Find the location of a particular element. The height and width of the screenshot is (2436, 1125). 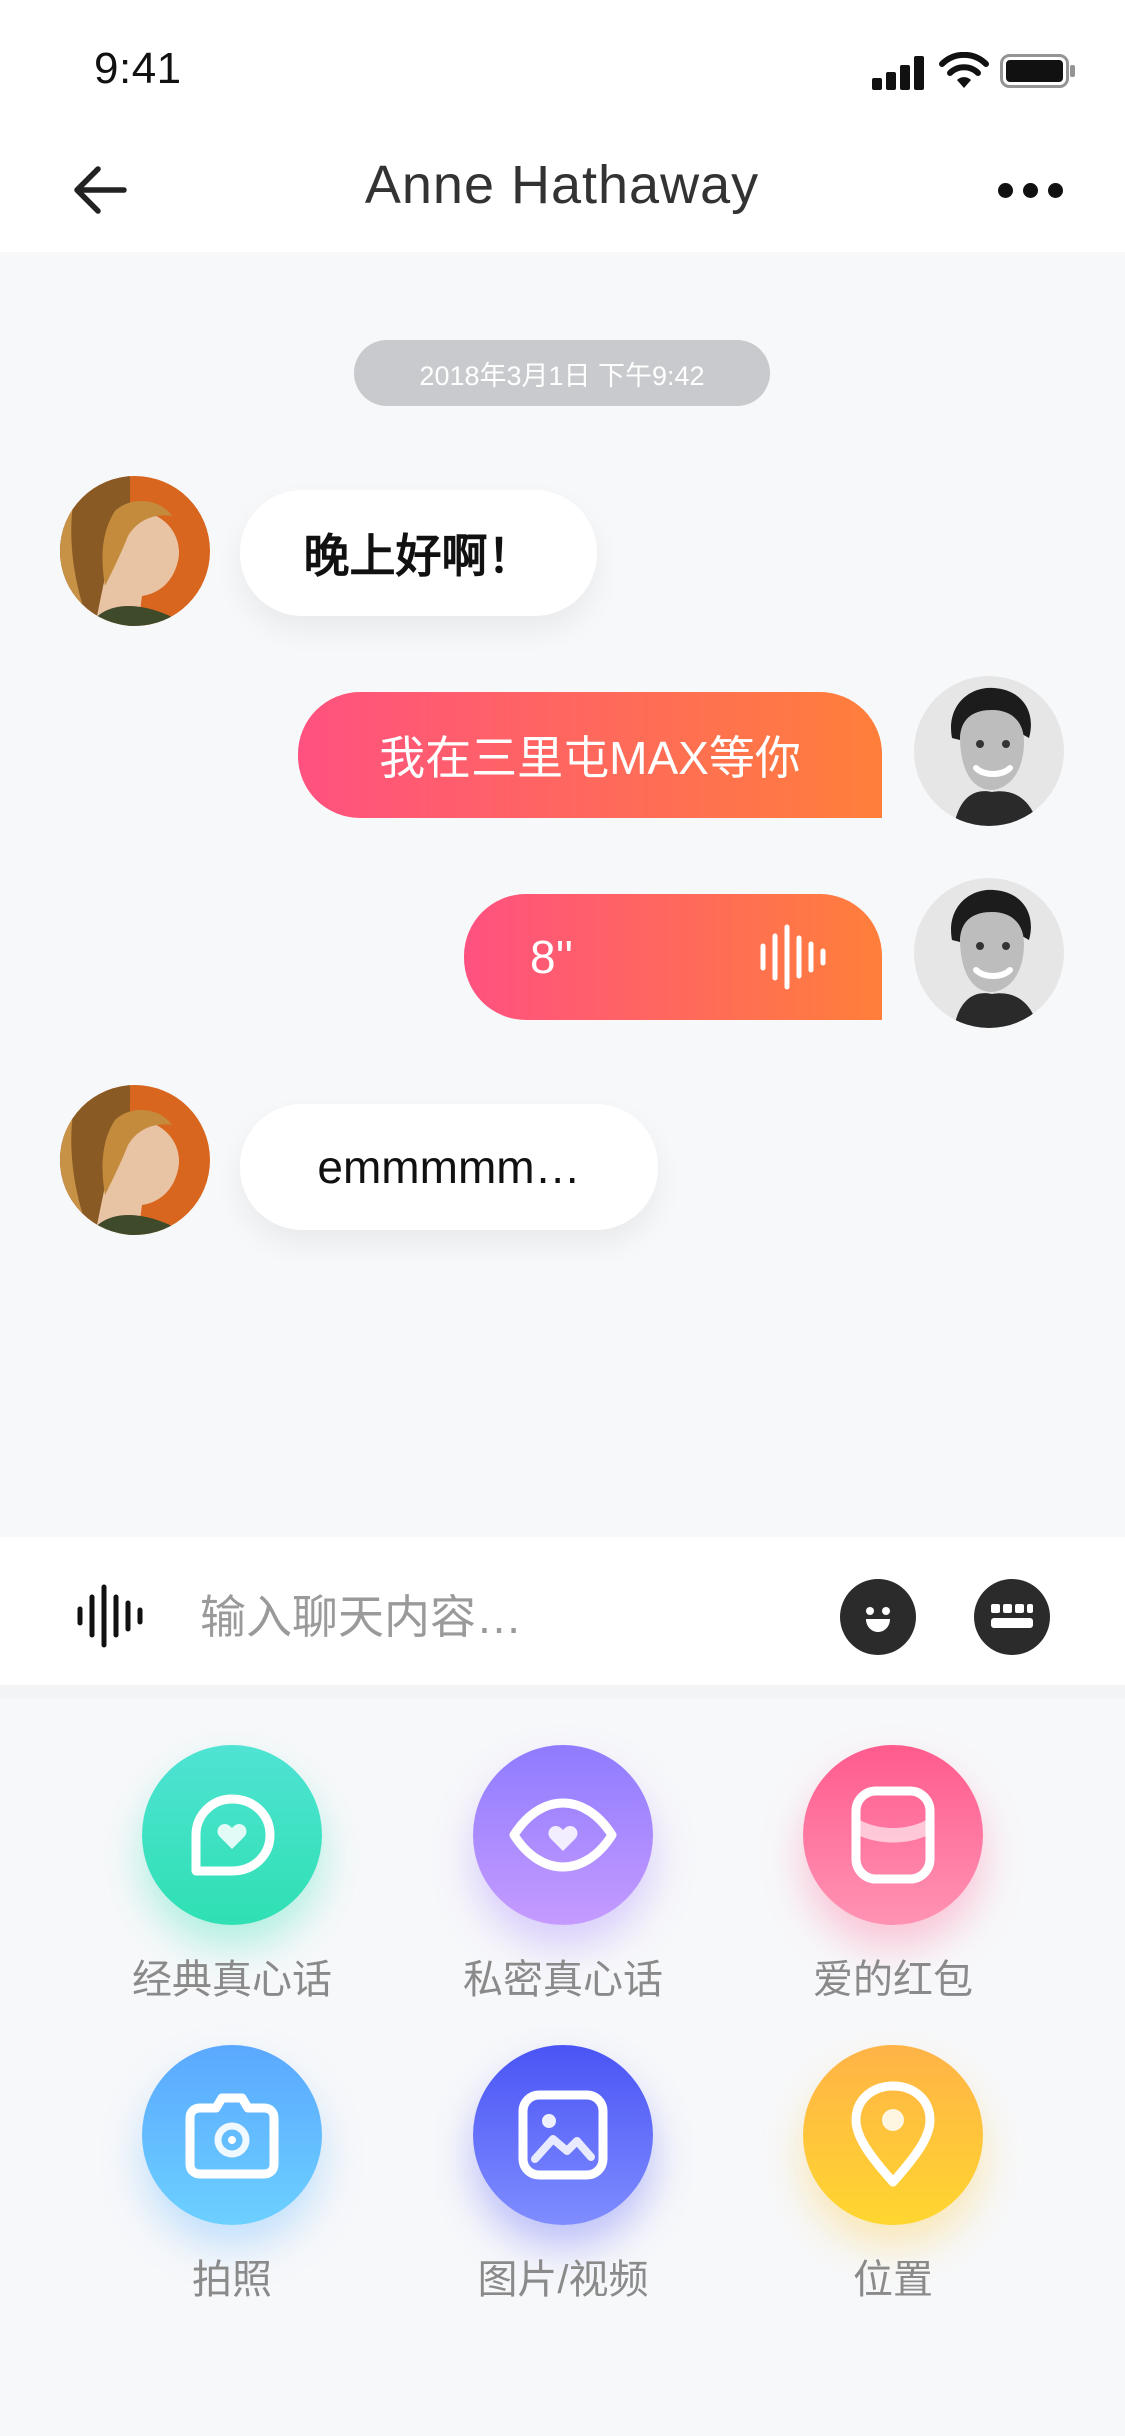

arrow-left-icon is located at coordinates (100, 190).